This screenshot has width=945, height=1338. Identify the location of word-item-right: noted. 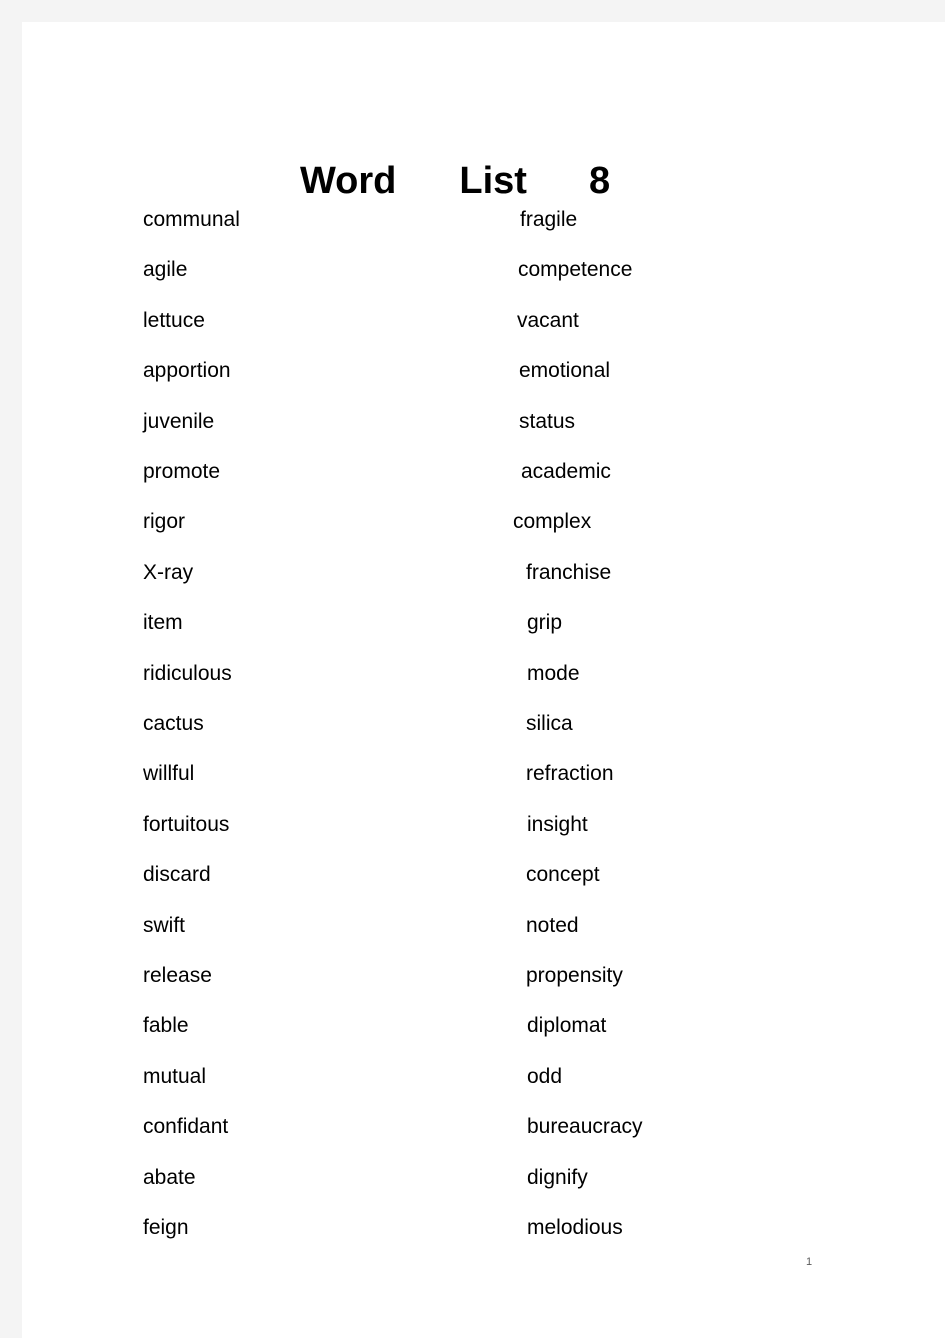
(552, 925).